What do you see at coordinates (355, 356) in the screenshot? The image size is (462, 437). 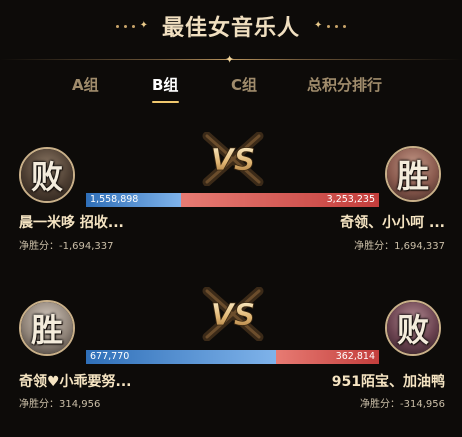 I see `score-right: 362,814` at bounding box center [355, 356].